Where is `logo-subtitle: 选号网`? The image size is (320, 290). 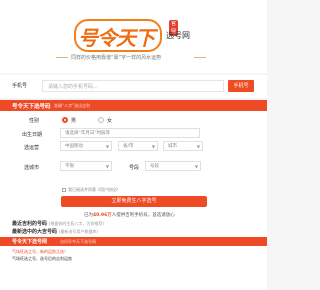 logo-subtitle: 选号网 is located at coordinates (178, 35).